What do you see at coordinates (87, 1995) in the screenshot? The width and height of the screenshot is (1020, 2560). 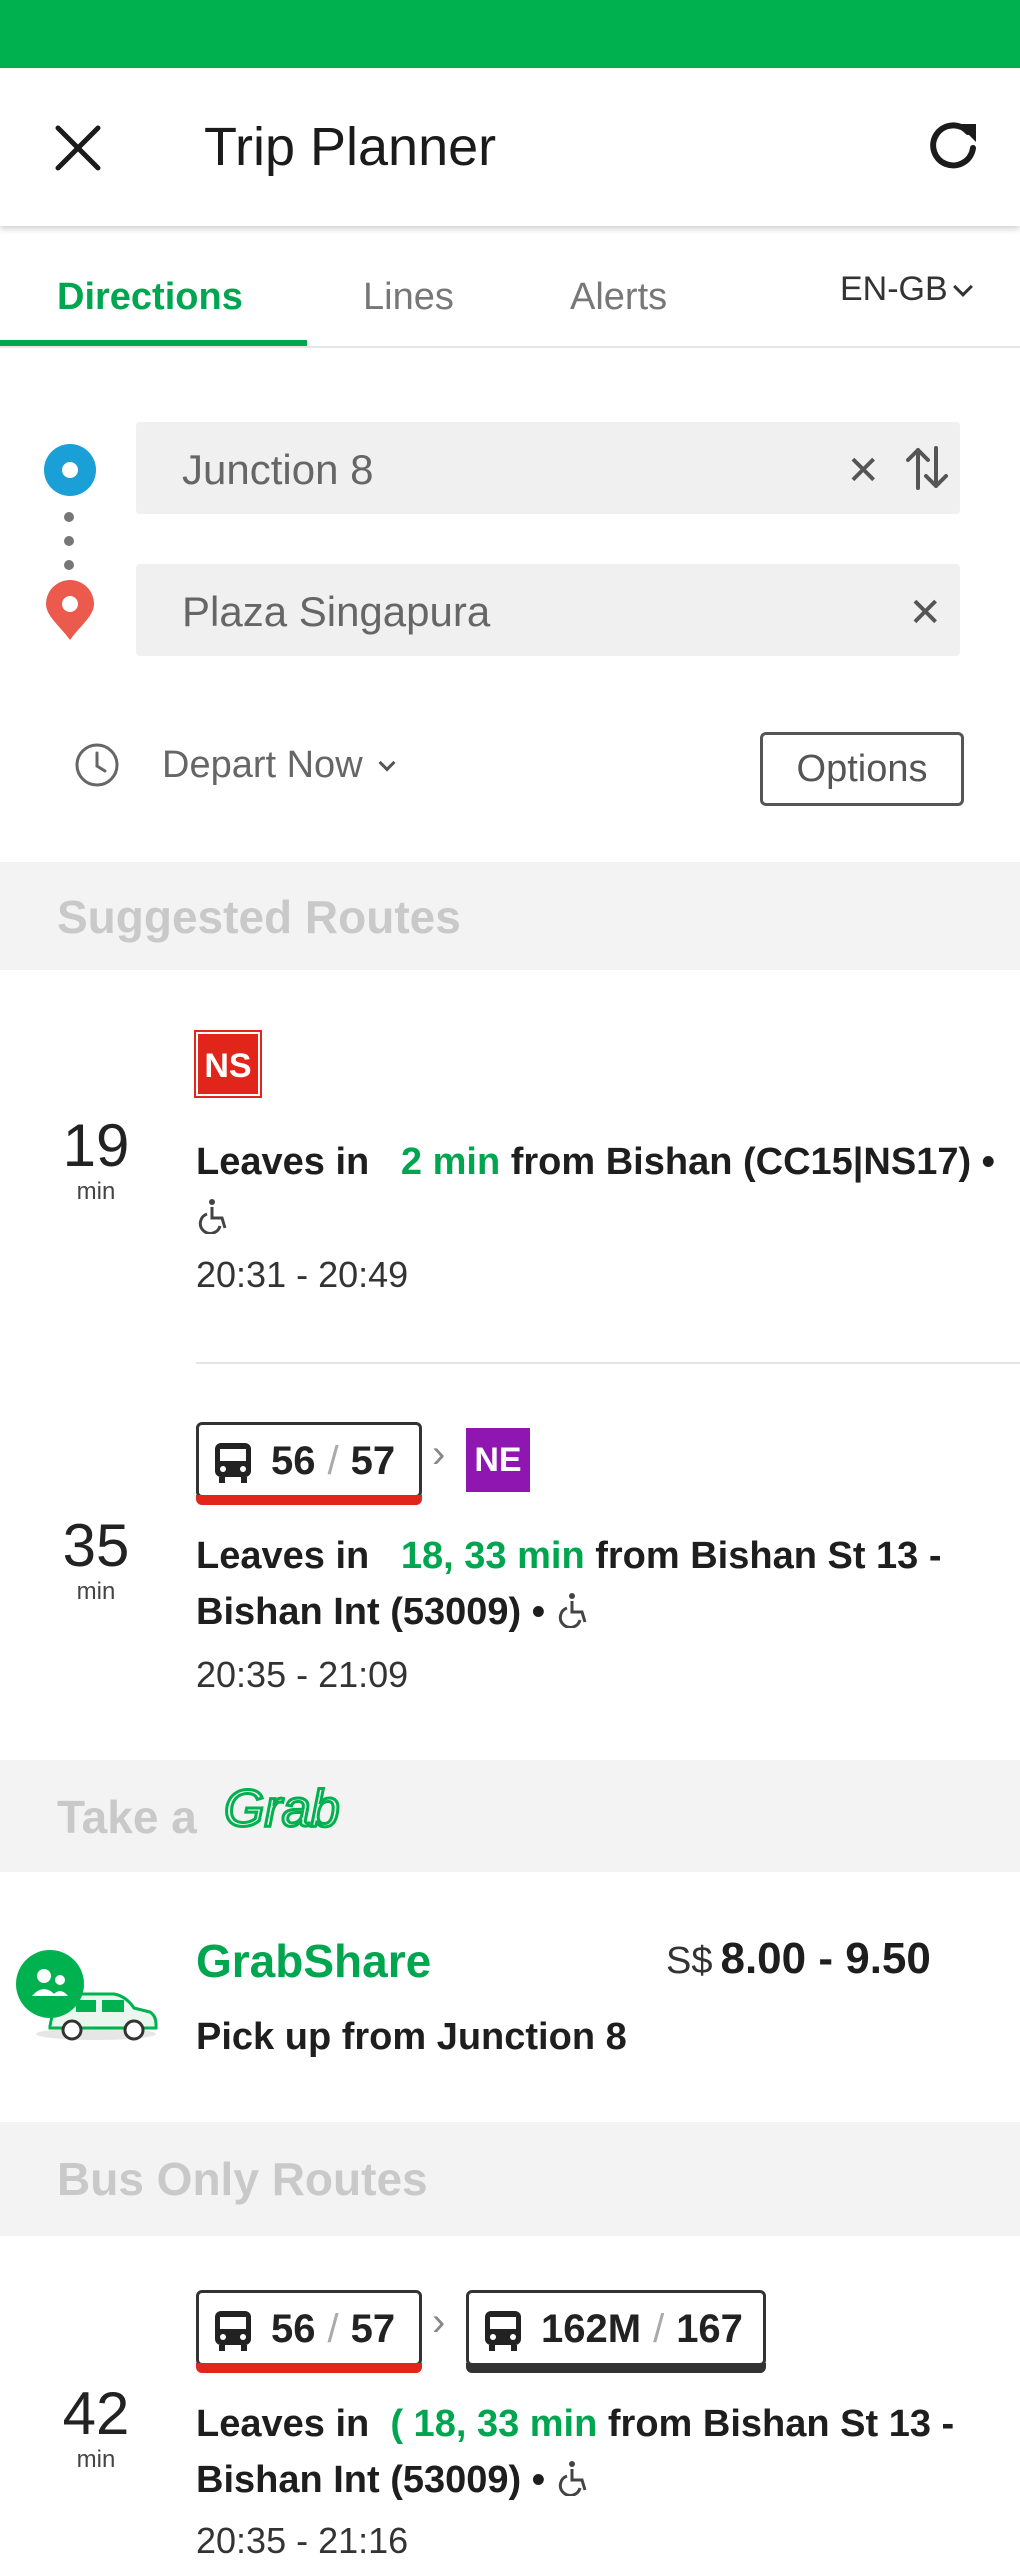 I see `grab-car-icon` at bounding box center [87, 1995].